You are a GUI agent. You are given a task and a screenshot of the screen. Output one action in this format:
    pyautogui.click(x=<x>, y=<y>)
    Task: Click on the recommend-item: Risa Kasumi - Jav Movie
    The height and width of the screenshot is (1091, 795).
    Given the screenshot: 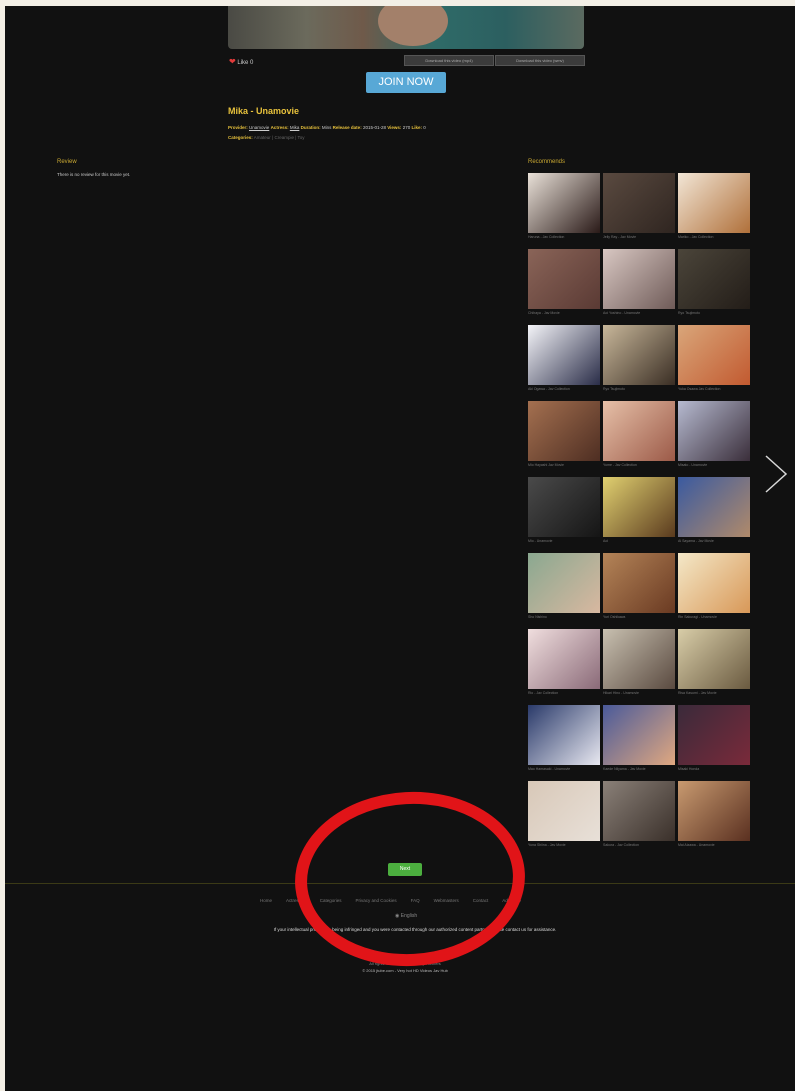 What is the action you would take?
    pyautogui.click(x=714, y=662)
    